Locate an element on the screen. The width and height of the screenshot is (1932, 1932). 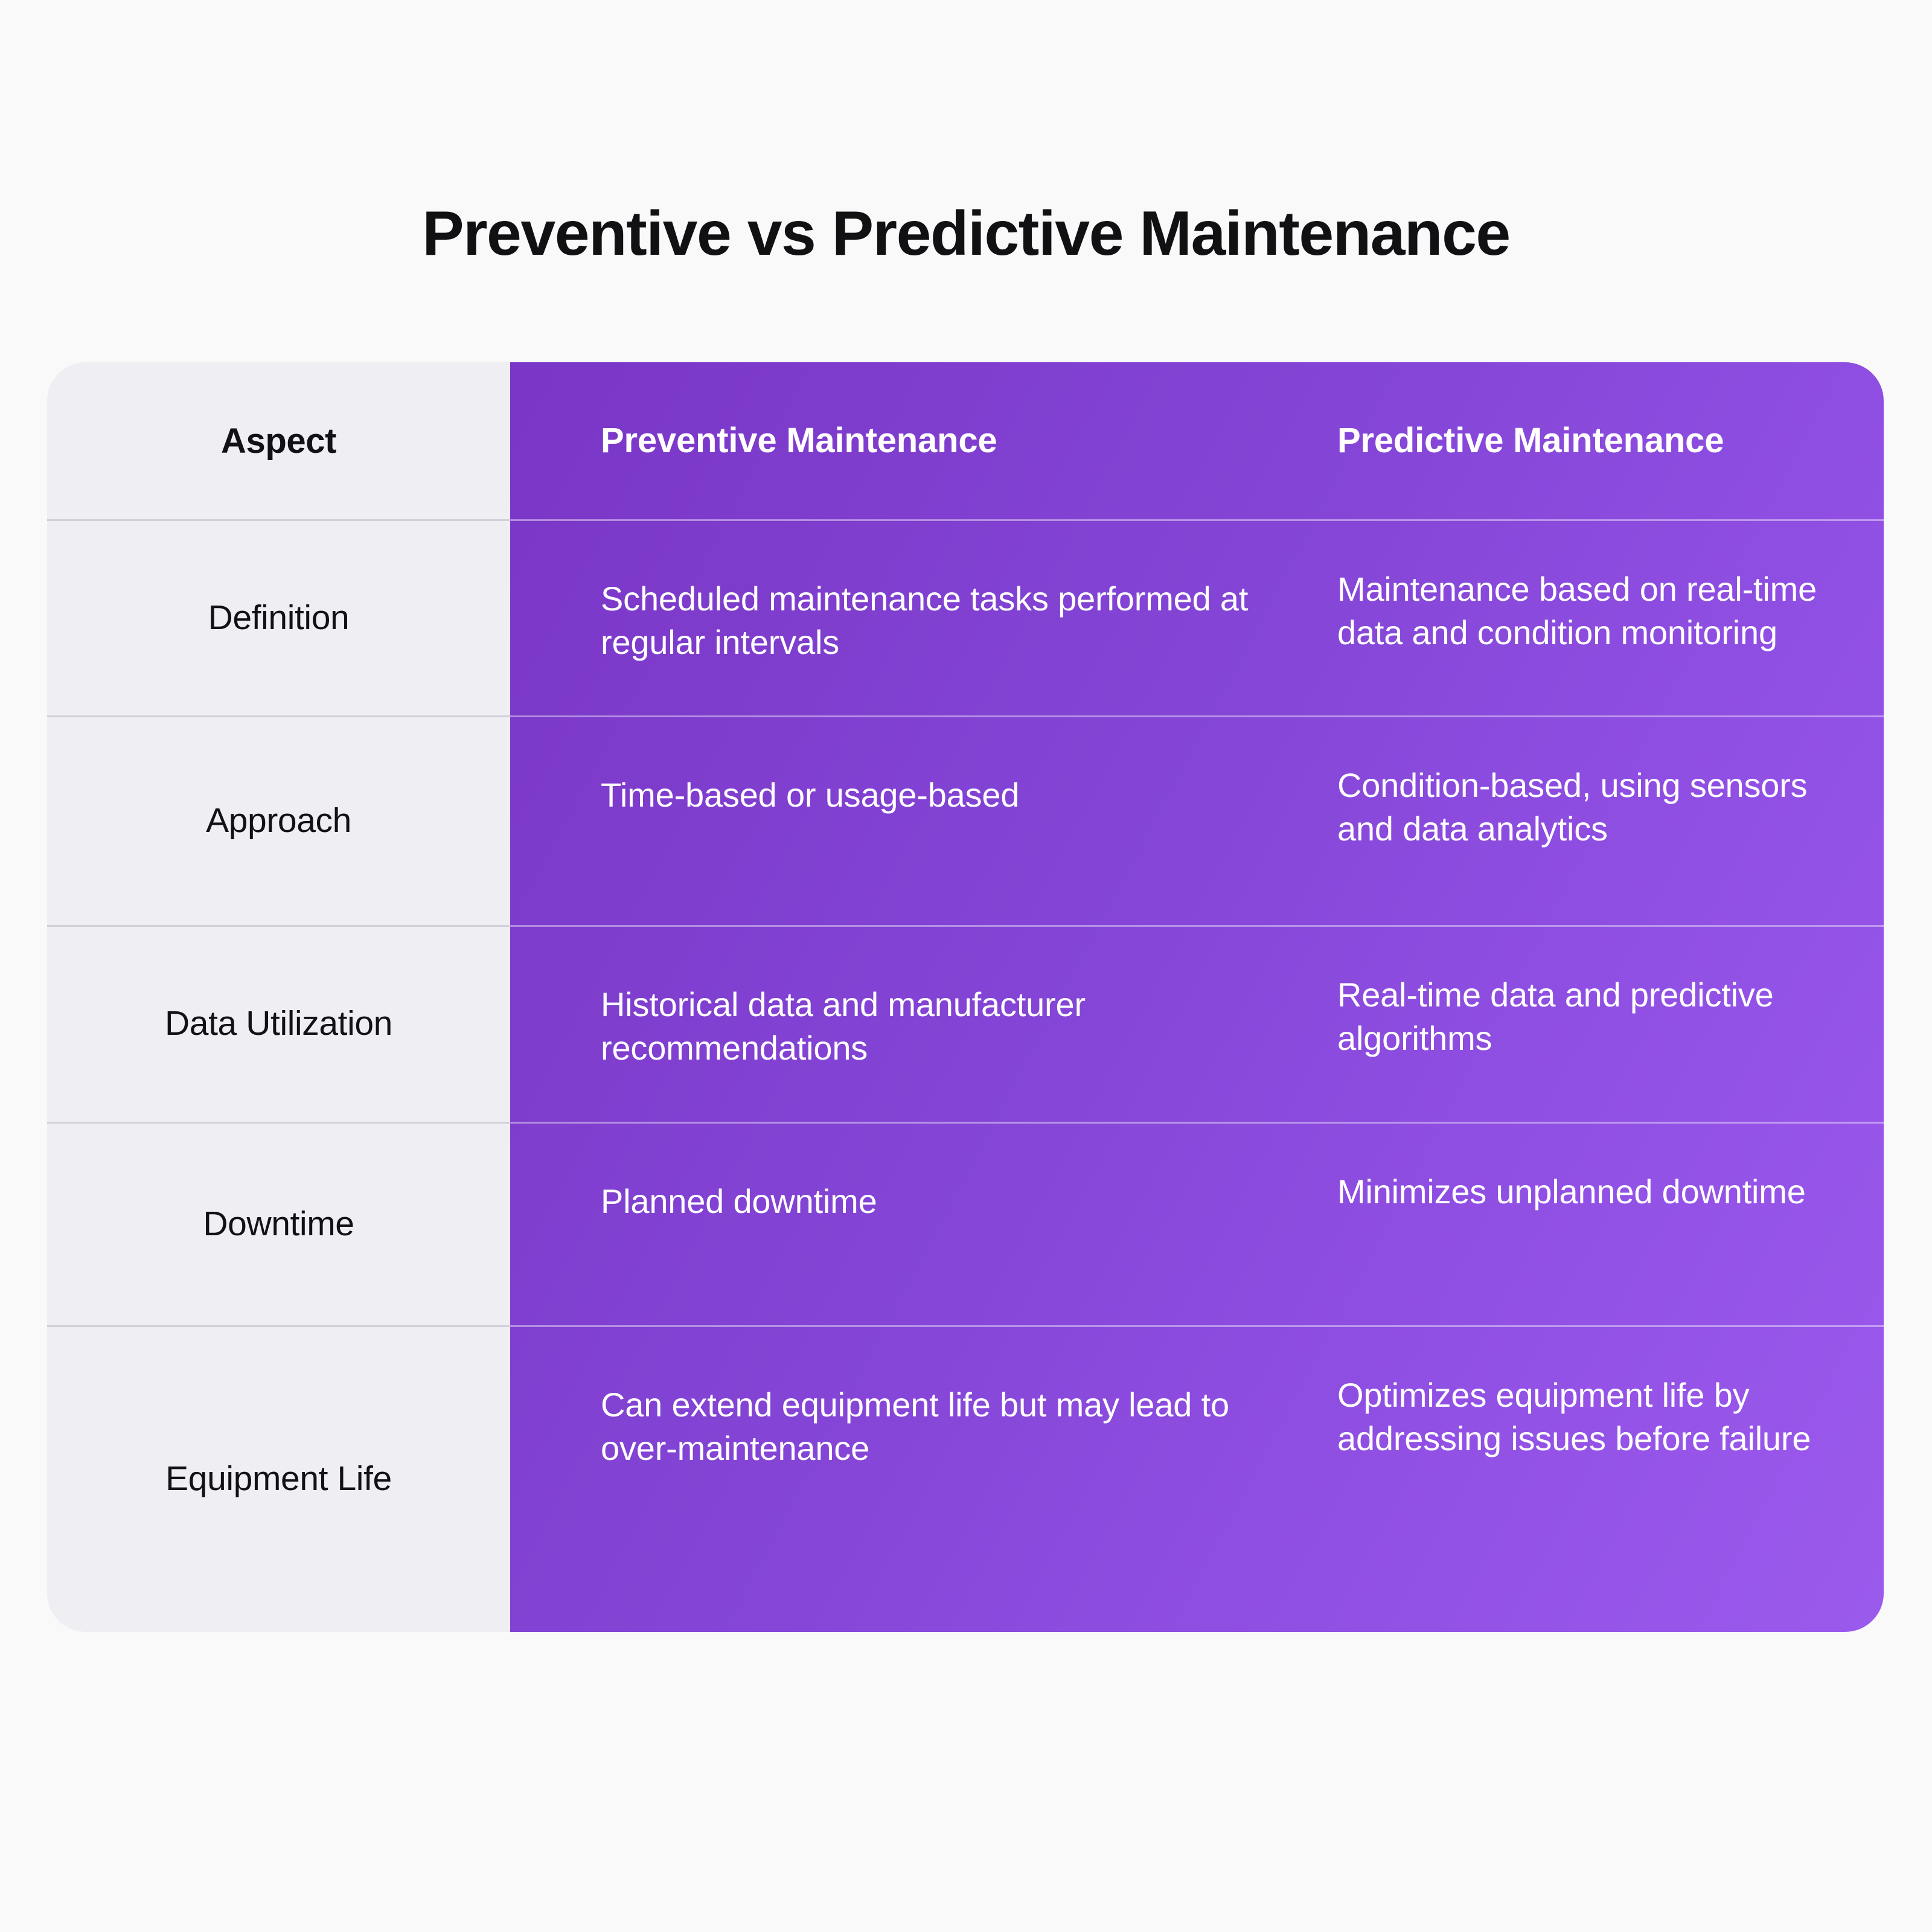
table-row: Data Utilization is located at coordinates (278, 1024).